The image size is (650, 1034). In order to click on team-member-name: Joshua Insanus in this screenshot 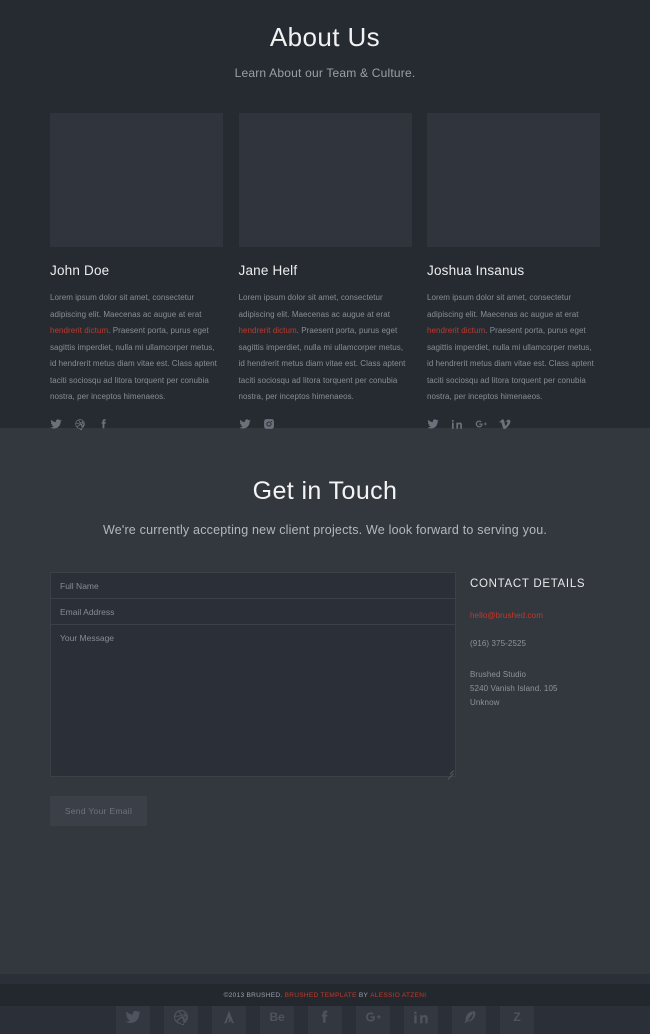, I will do `click(476, 271)`.